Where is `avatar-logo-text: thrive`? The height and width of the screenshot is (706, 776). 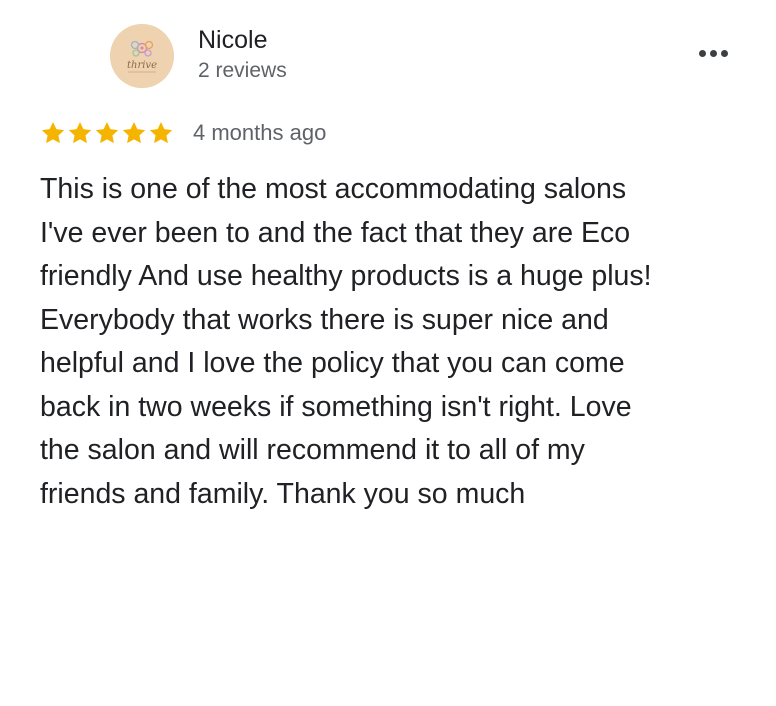 avatar-logo-text: thrive is located at coordinates (142, 65).